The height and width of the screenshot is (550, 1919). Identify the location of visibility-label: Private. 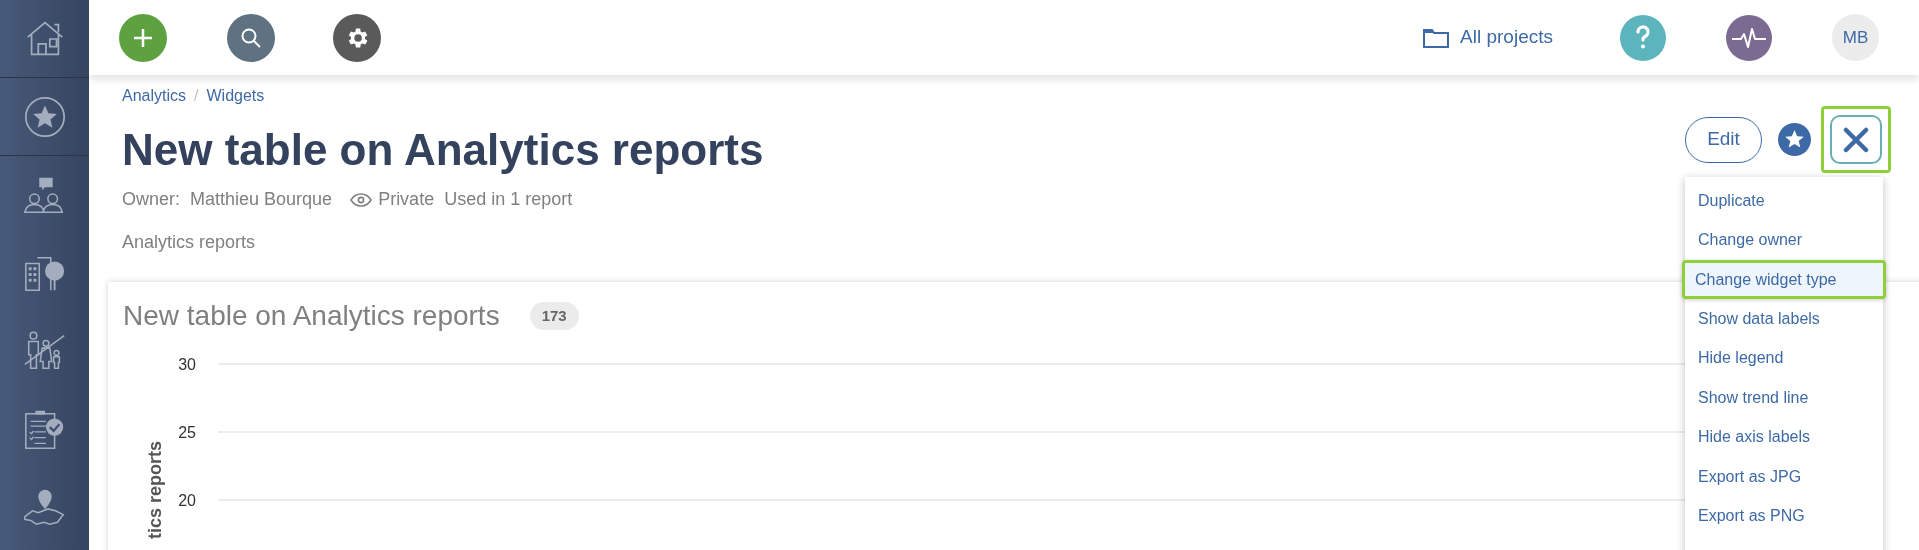
(406, 199).